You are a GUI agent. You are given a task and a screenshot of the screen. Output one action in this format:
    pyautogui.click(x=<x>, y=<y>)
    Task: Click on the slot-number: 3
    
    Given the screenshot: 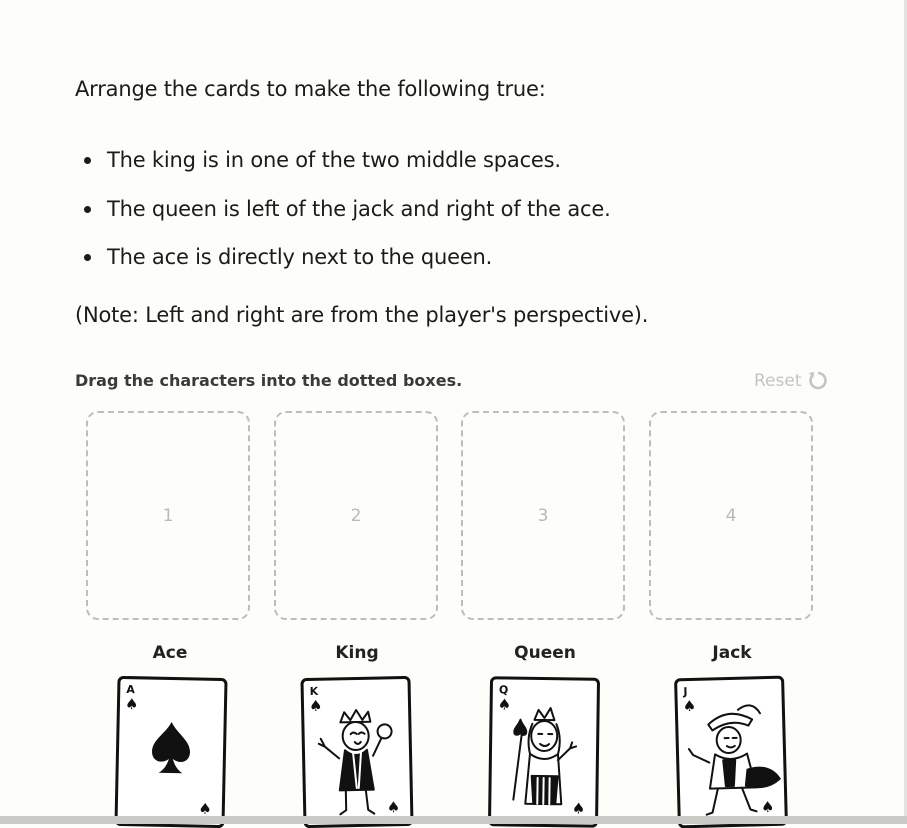 What is the action you would take?
    pyautogui.click(x=543, y=515)
    